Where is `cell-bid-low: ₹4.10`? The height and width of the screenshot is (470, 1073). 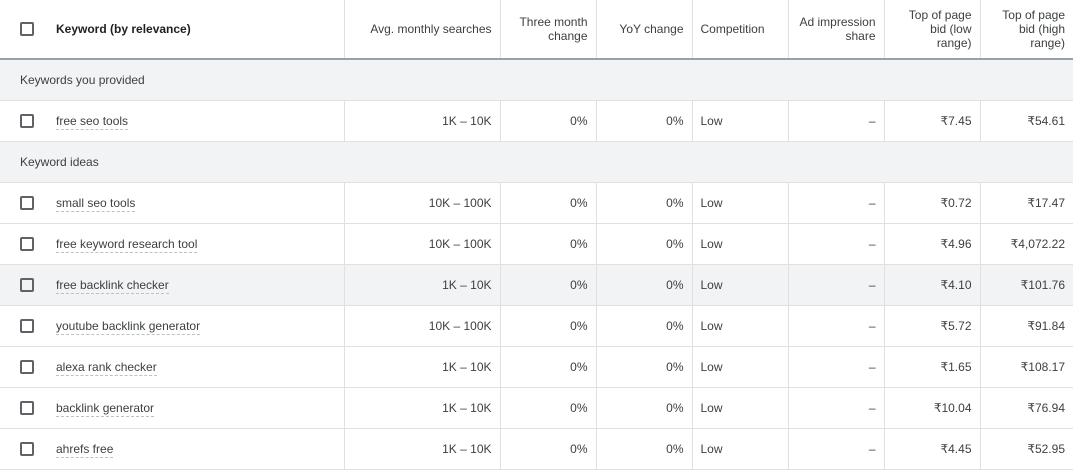 cell-bid-low: ₹4.10 is located at coordinates (932, 285).